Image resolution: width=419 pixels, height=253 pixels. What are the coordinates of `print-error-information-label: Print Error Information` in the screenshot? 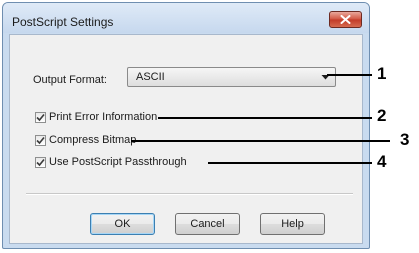 It's located at (103, 117).